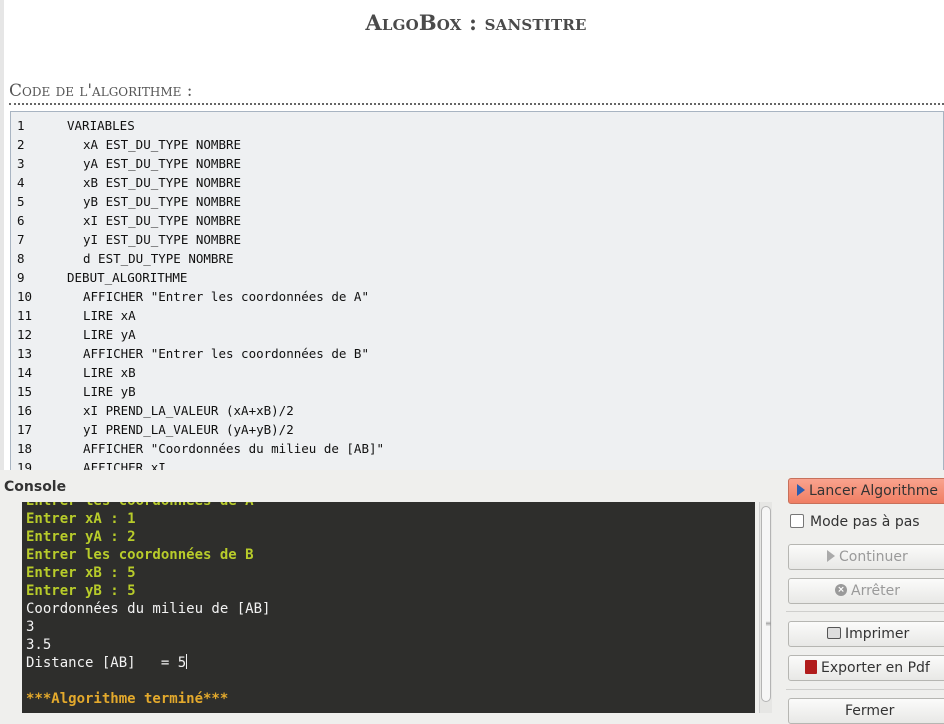 The height and width of the screenshot is (724, 944). I want to click on step-mode-checkbox, so click(797, 520).